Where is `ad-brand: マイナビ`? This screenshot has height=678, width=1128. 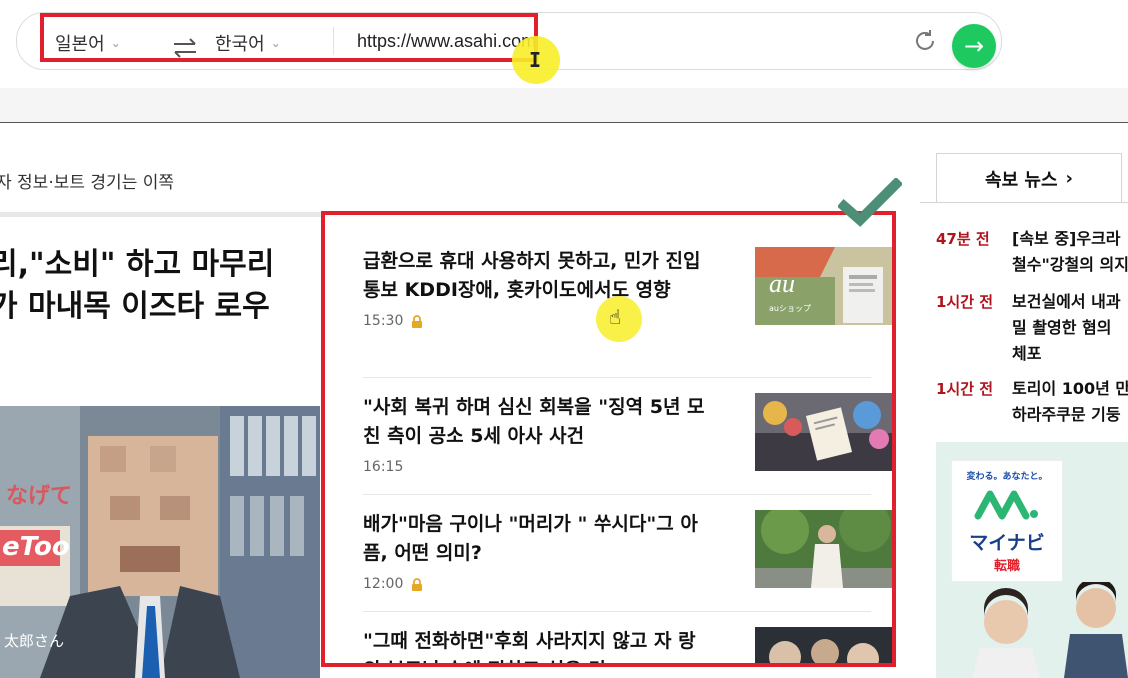
ad-brand: マイナビ is located at coordinates (1007, 543).